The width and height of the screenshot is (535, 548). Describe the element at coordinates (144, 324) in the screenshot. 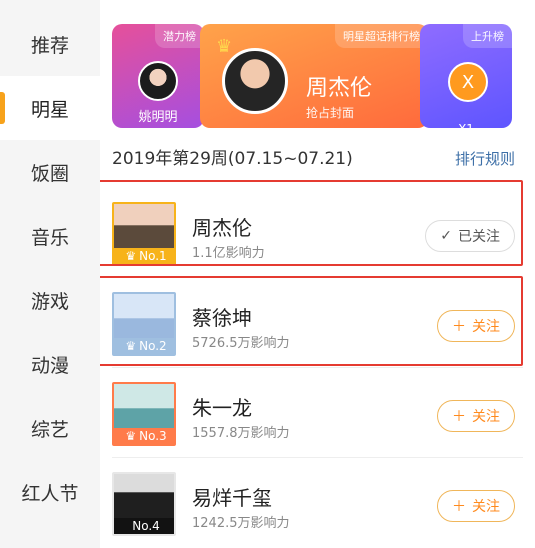

I see `avatar: ♛ No.2` at that location.